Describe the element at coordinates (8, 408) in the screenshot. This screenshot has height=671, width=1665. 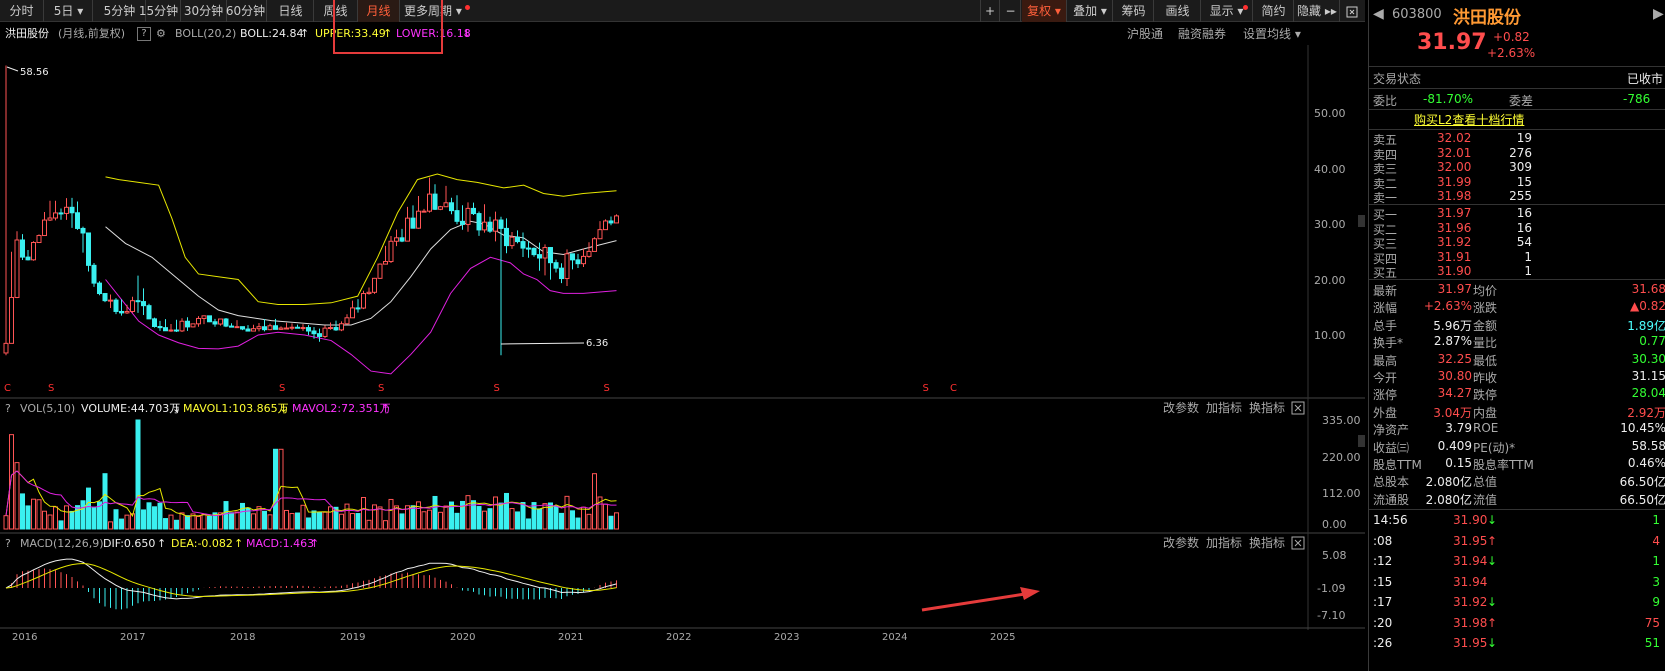
I see `vol-help-icon: ?` at that location.